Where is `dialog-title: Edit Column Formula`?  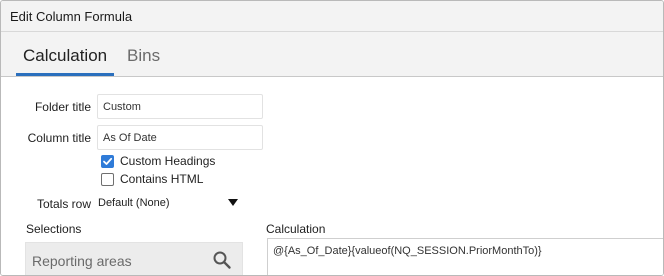 dialog-title: Edit Column Formula is located at coordinates (71, 16).